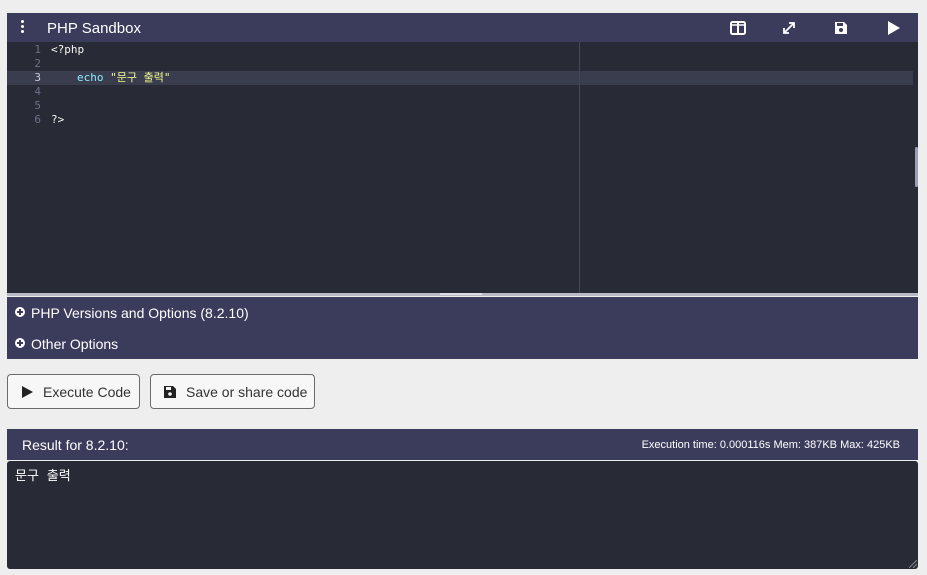  What do you see at coordinates (37, 77) in the screenshot?
I see `line-number: 3` at bounding box center [37, 77].